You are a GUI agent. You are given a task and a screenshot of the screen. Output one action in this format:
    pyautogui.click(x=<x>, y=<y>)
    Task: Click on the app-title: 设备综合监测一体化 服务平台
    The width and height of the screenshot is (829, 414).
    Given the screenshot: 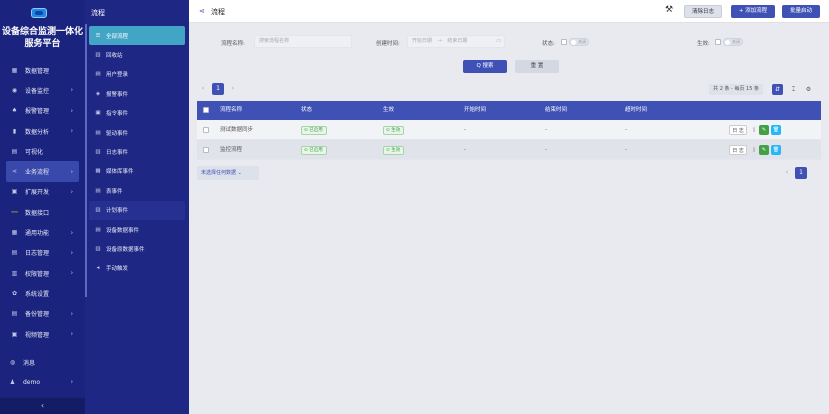 What is the action you would take?
    pyautogui.click(x=42, y=38)
    